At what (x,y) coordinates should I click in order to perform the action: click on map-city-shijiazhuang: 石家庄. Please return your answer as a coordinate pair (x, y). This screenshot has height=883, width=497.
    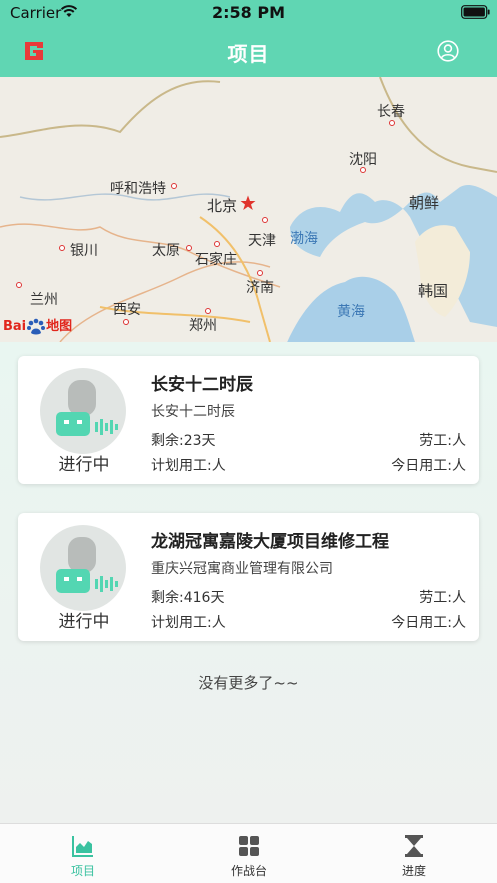
    Looking at the image, I should click on (216, 260).